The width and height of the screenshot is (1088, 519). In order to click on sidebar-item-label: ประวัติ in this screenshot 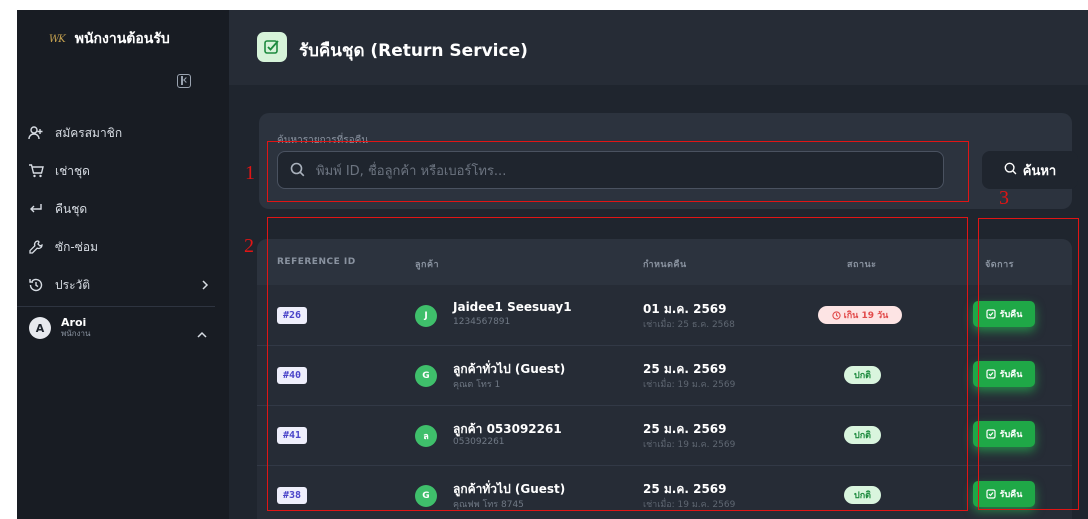, I will do `click(73, 284)`.